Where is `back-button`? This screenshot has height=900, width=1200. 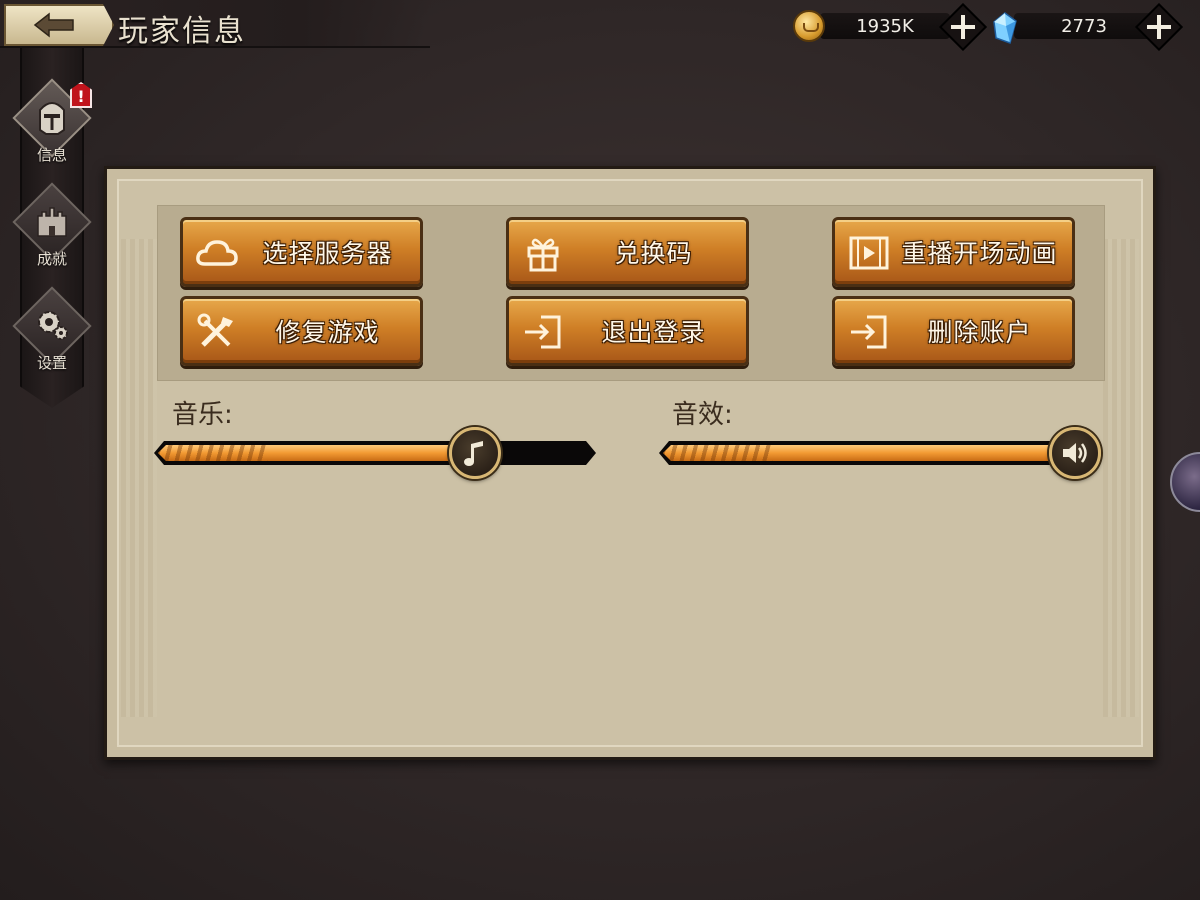 back-button is located at coordinates (59, 25).